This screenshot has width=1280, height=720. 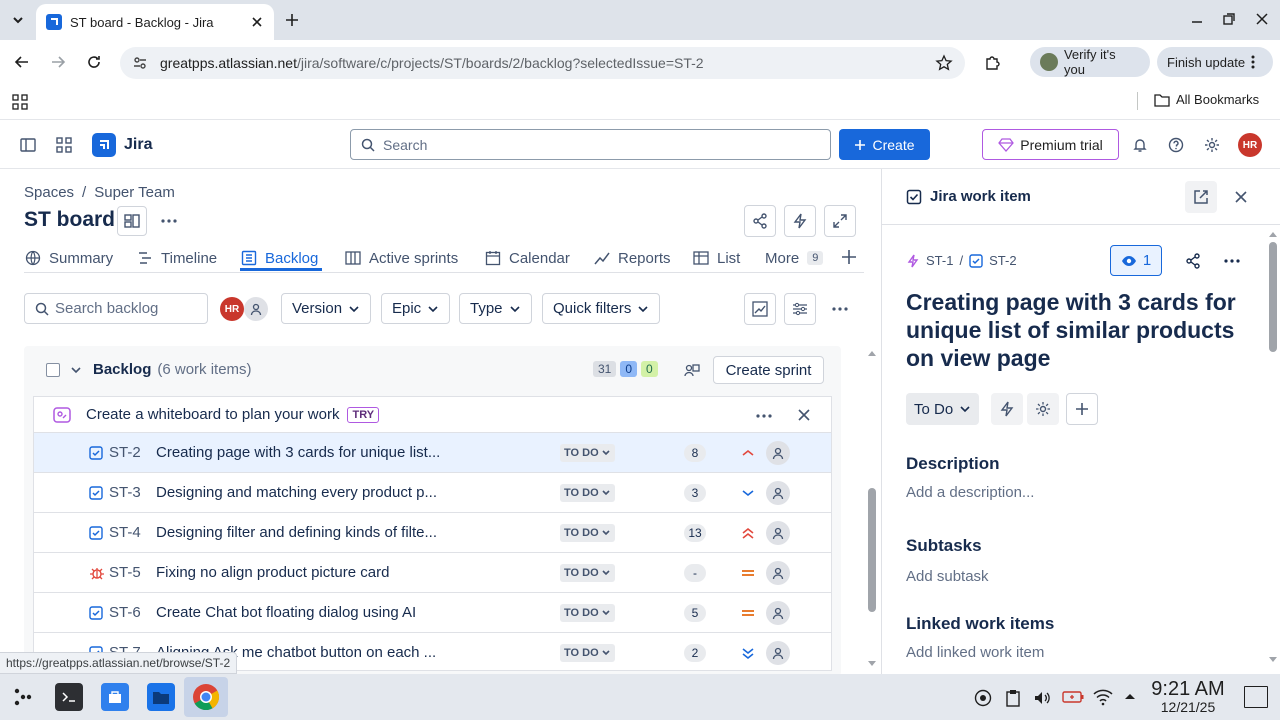 What do you see at coordinates (1206, 99) in the screenshot?
I see `all-bookmarks-button: All Bookmarks` at bounding box center [1206, 99].